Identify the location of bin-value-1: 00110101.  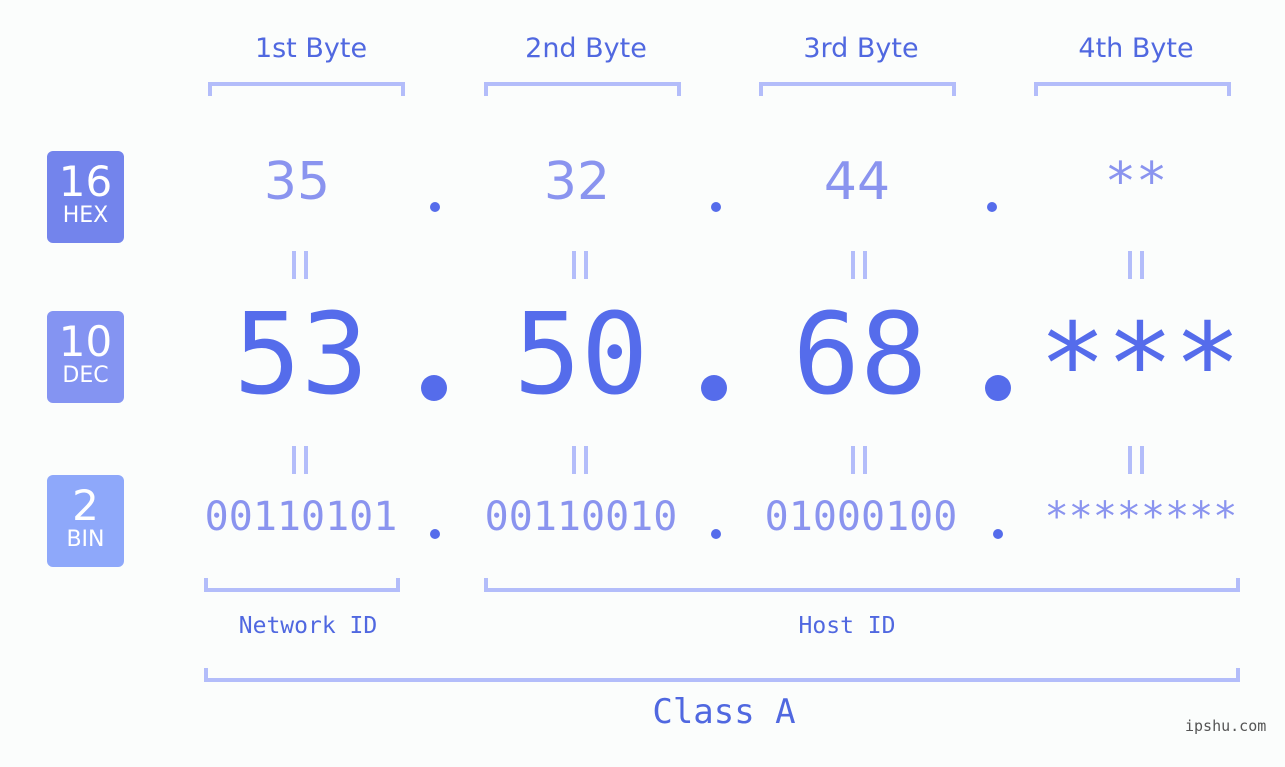
(301, 517).